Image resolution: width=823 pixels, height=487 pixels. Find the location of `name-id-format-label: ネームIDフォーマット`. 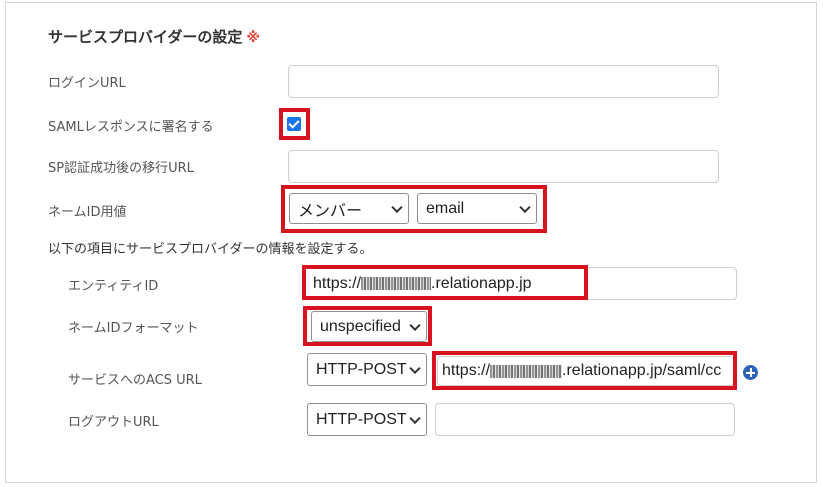

name-id-format-label: ネームIDフォーマット is located at coordinates (133, 328).